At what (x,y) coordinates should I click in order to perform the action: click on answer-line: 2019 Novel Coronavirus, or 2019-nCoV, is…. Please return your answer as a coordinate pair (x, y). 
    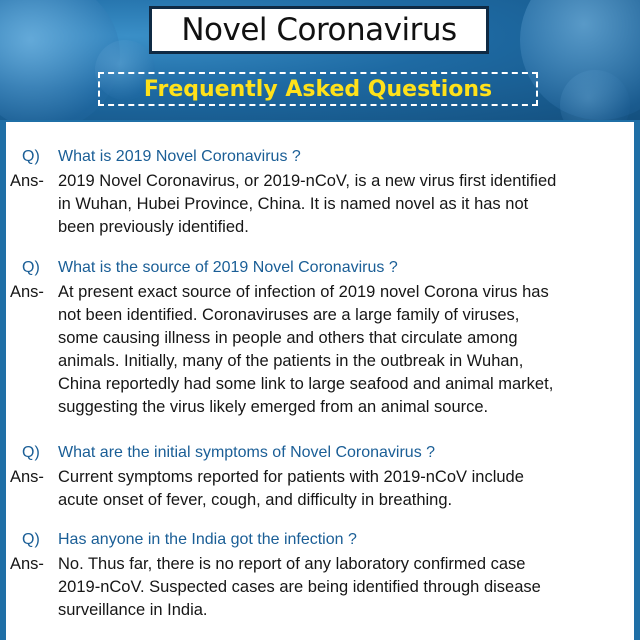
    Looking at the image, I should click on (307, 181).